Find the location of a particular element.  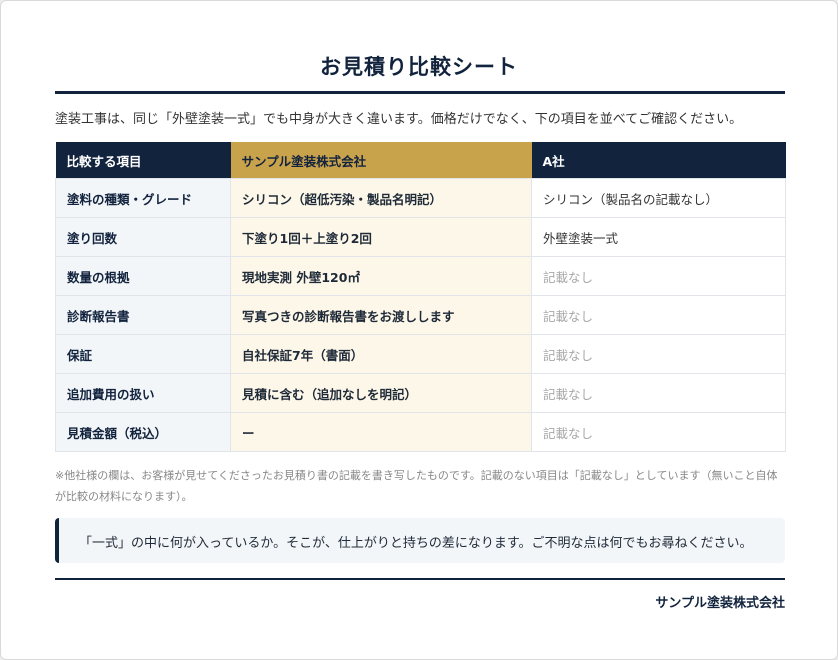

row-our-value: 現地実測 外壁120㎡ is located at coordinates (381, 276).